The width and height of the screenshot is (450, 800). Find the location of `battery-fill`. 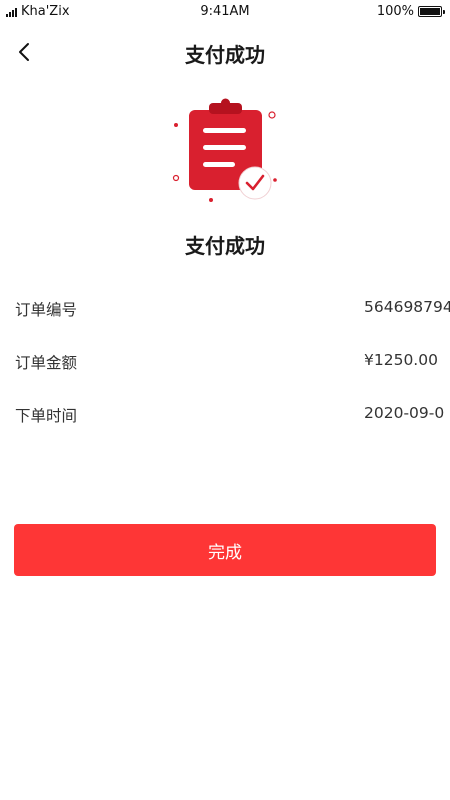

battery-fill is located at coordinates (430, 11).